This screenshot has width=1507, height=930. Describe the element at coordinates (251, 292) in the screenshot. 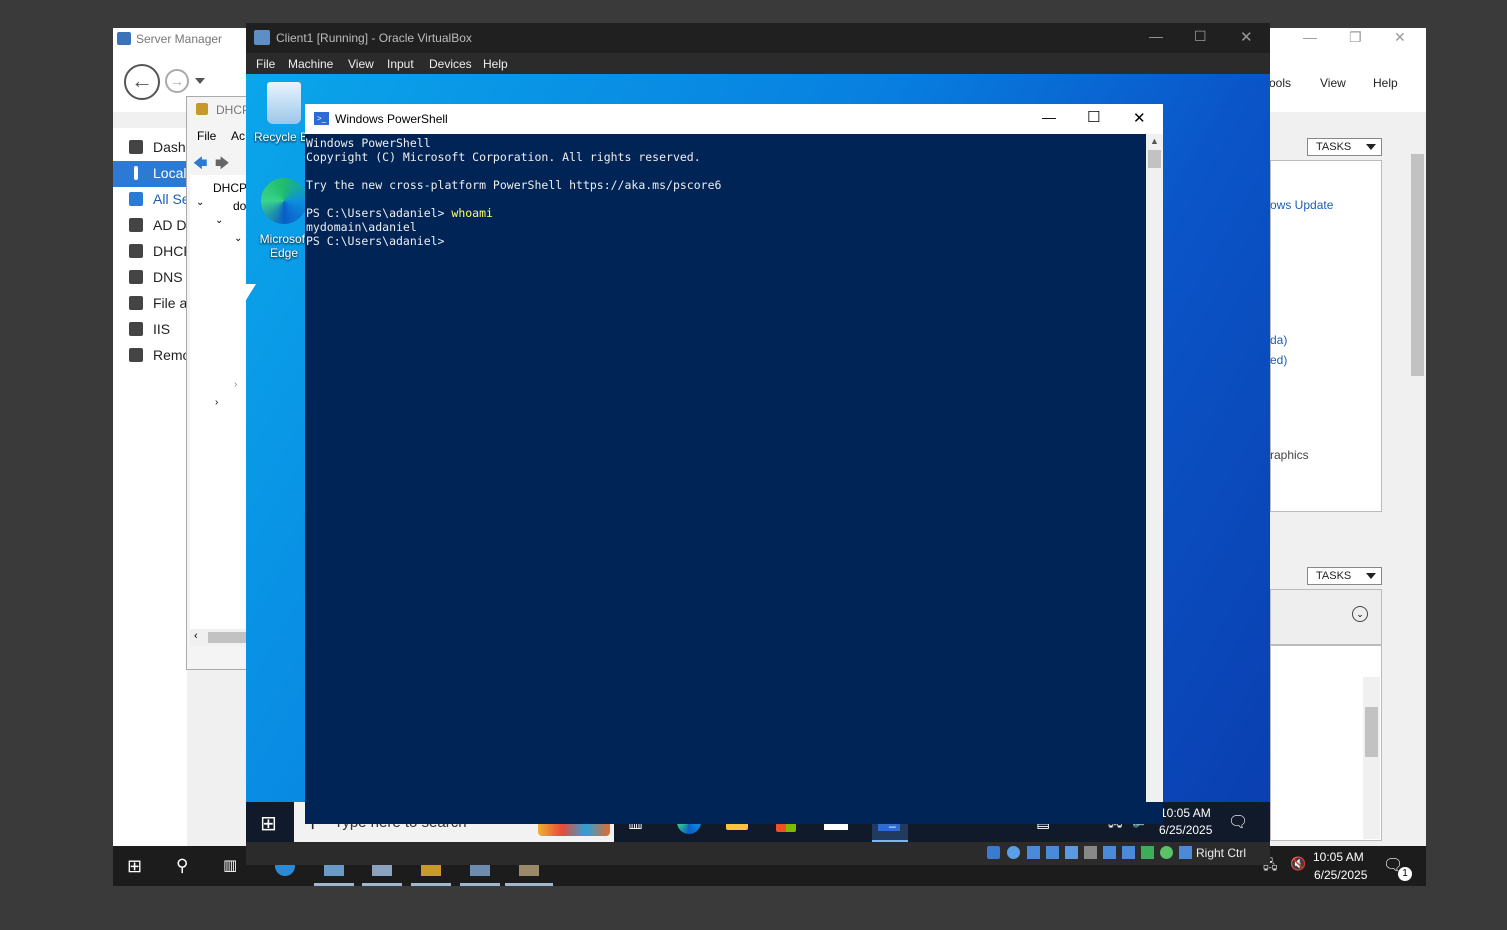

I see `mouse-cursor` at that location.